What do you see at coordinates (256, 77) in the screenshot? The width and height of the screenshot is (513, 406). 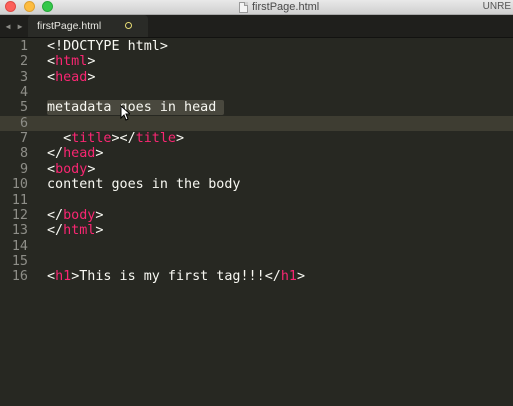 I see `code-line-3: 3 <head>` at bounding box center [256, 77].